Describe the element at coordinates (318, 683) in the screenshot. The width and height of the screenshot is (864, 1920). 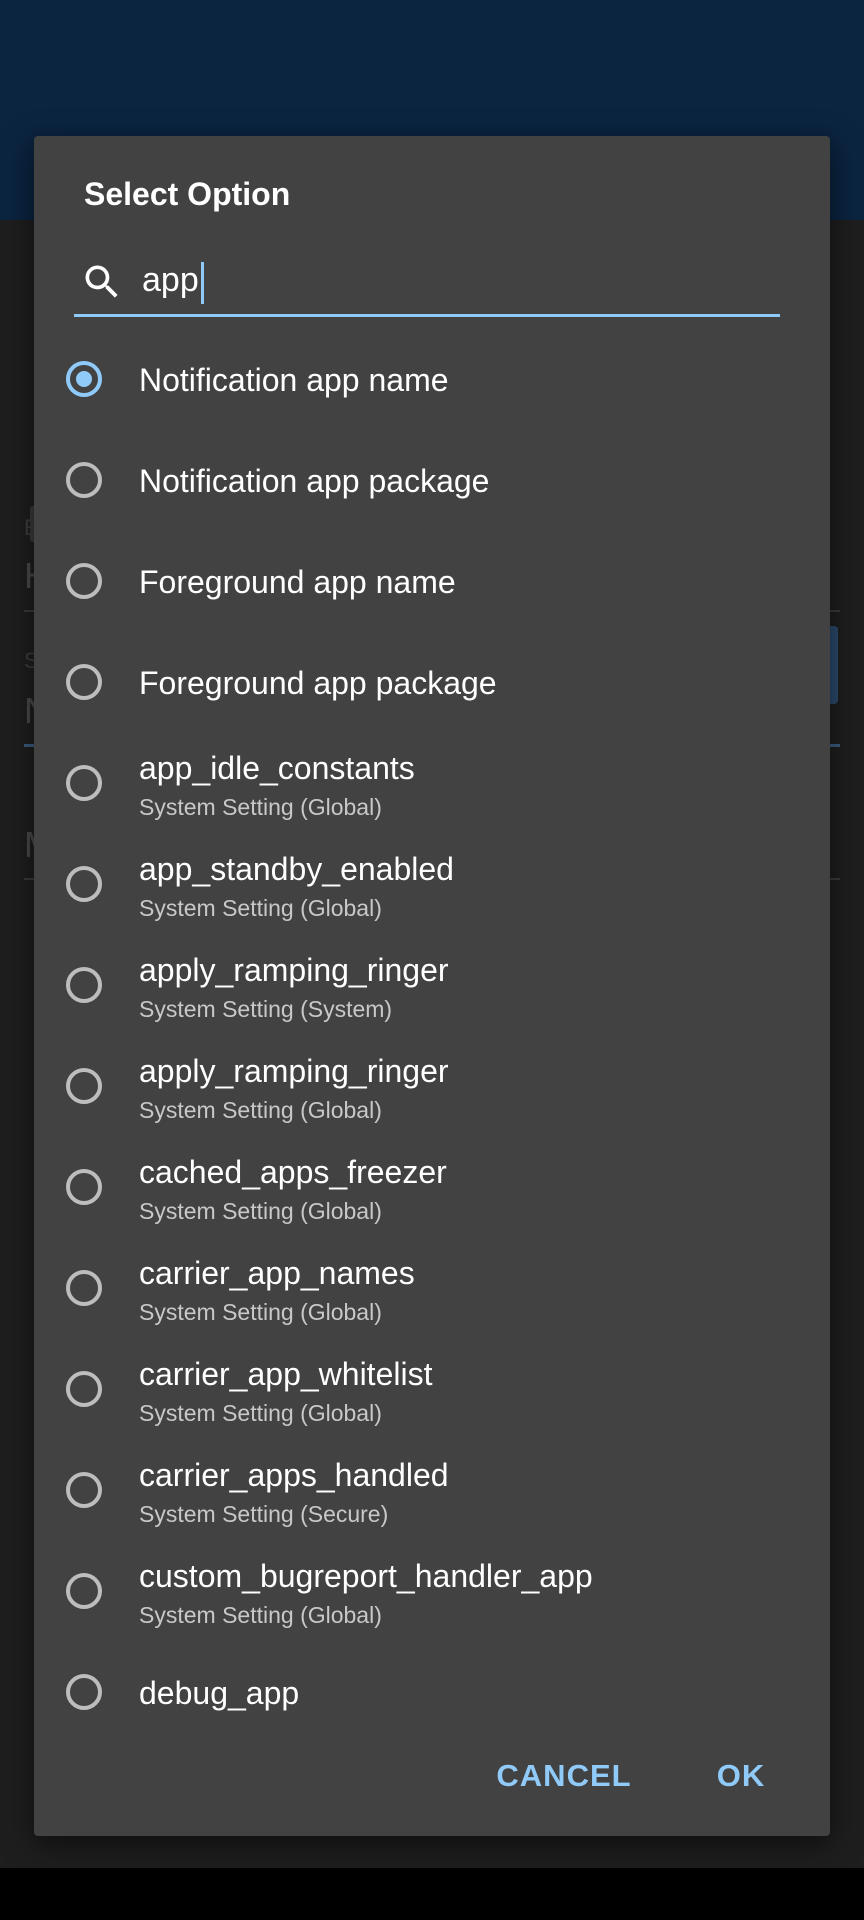
I see `option-label: Foreground app package` at that location.